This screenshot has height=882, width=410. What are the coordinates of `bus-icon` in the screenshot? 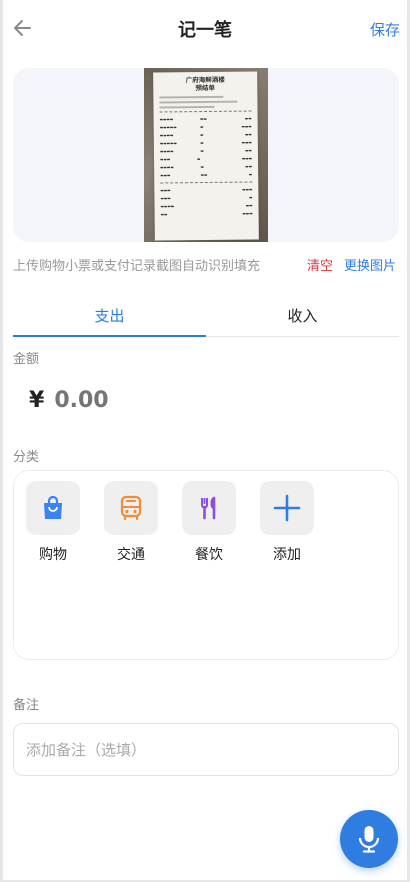 It's located at (131, 508).